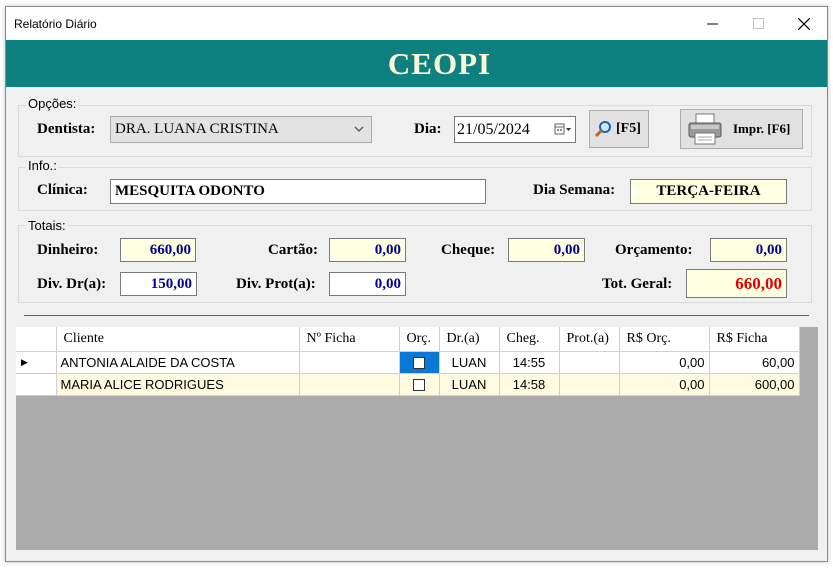 The height and width of the screenshot is (570, 833). I want to click on cheque-field: 0,00, so click(546, 250).